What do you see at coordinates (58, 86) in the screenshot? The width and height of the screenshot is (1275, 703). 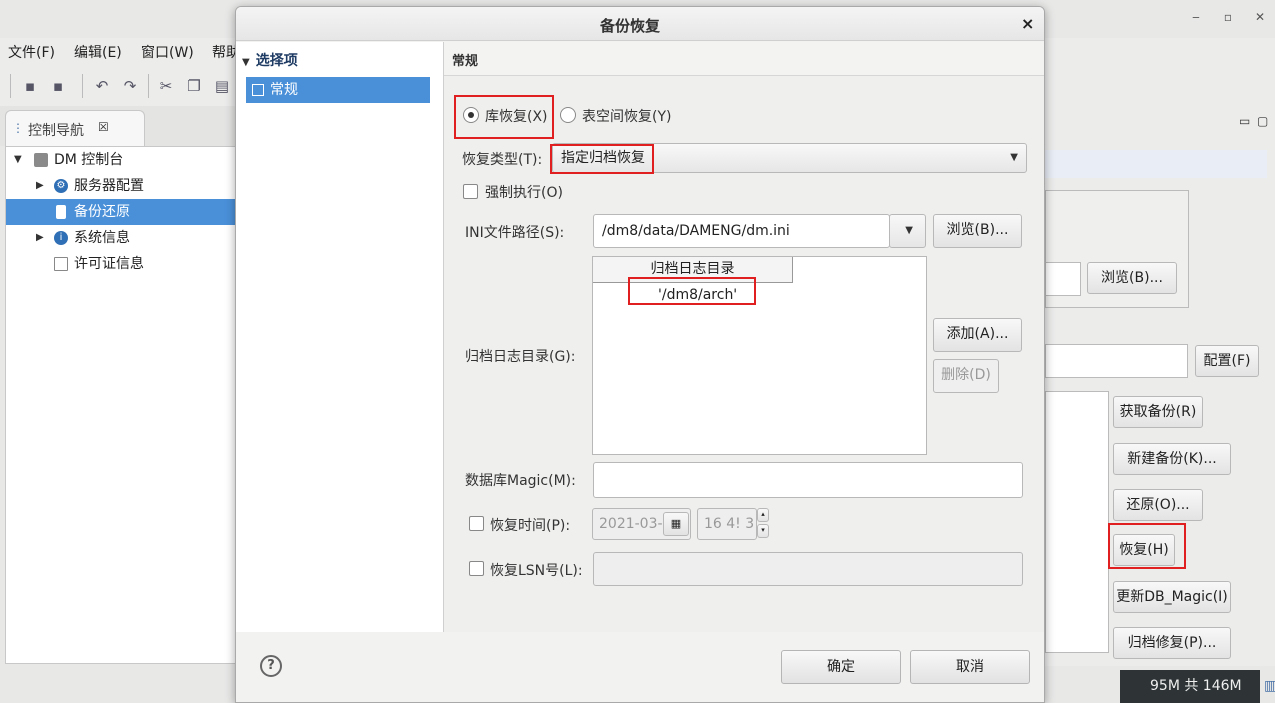 I see `save-all-icon: ▪` at bounding box center [58, 86].